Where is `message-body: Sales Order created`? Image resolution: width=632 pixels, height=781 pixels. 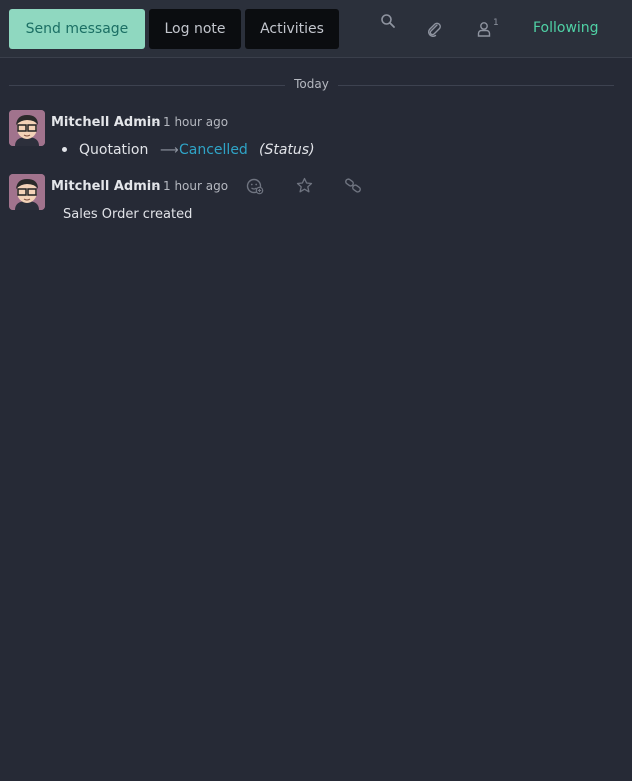
message-body: Sales Order created is located at coordinates (128, 214).